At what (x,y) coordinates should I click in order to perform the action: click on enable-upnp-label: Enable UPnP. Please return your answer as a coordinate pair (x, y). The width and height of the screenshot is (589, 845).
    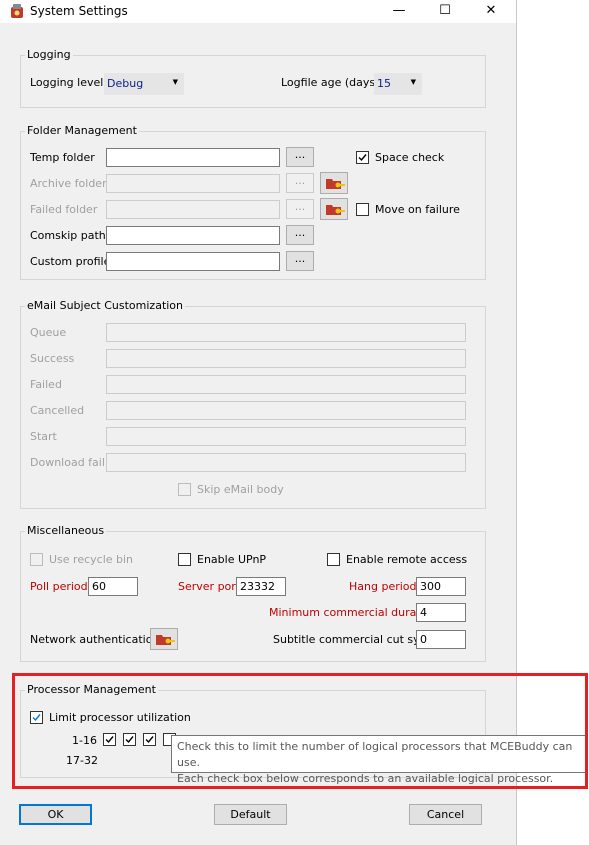
    Looking at the image, I should click on (232, 559).